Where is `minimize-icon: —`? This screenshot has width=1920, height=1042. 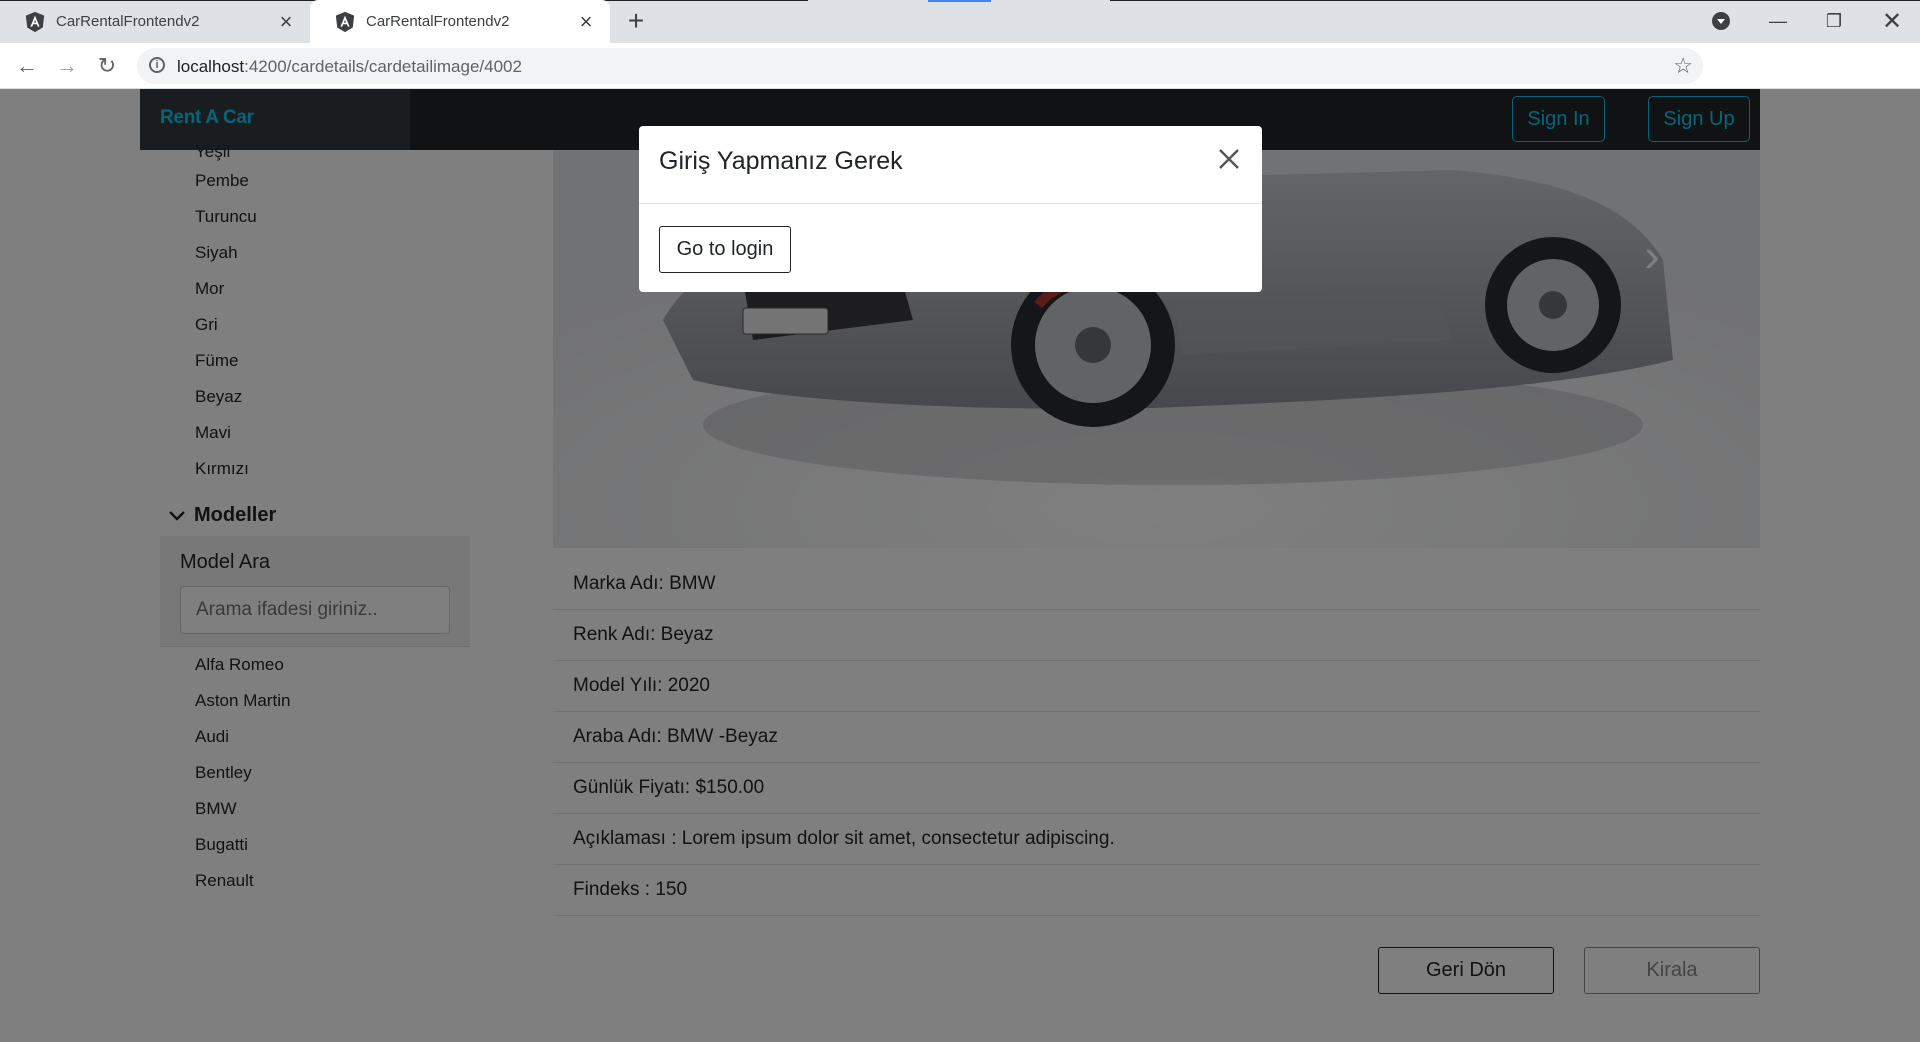
minimize-icon: — is located at coordinates (1778, 21).